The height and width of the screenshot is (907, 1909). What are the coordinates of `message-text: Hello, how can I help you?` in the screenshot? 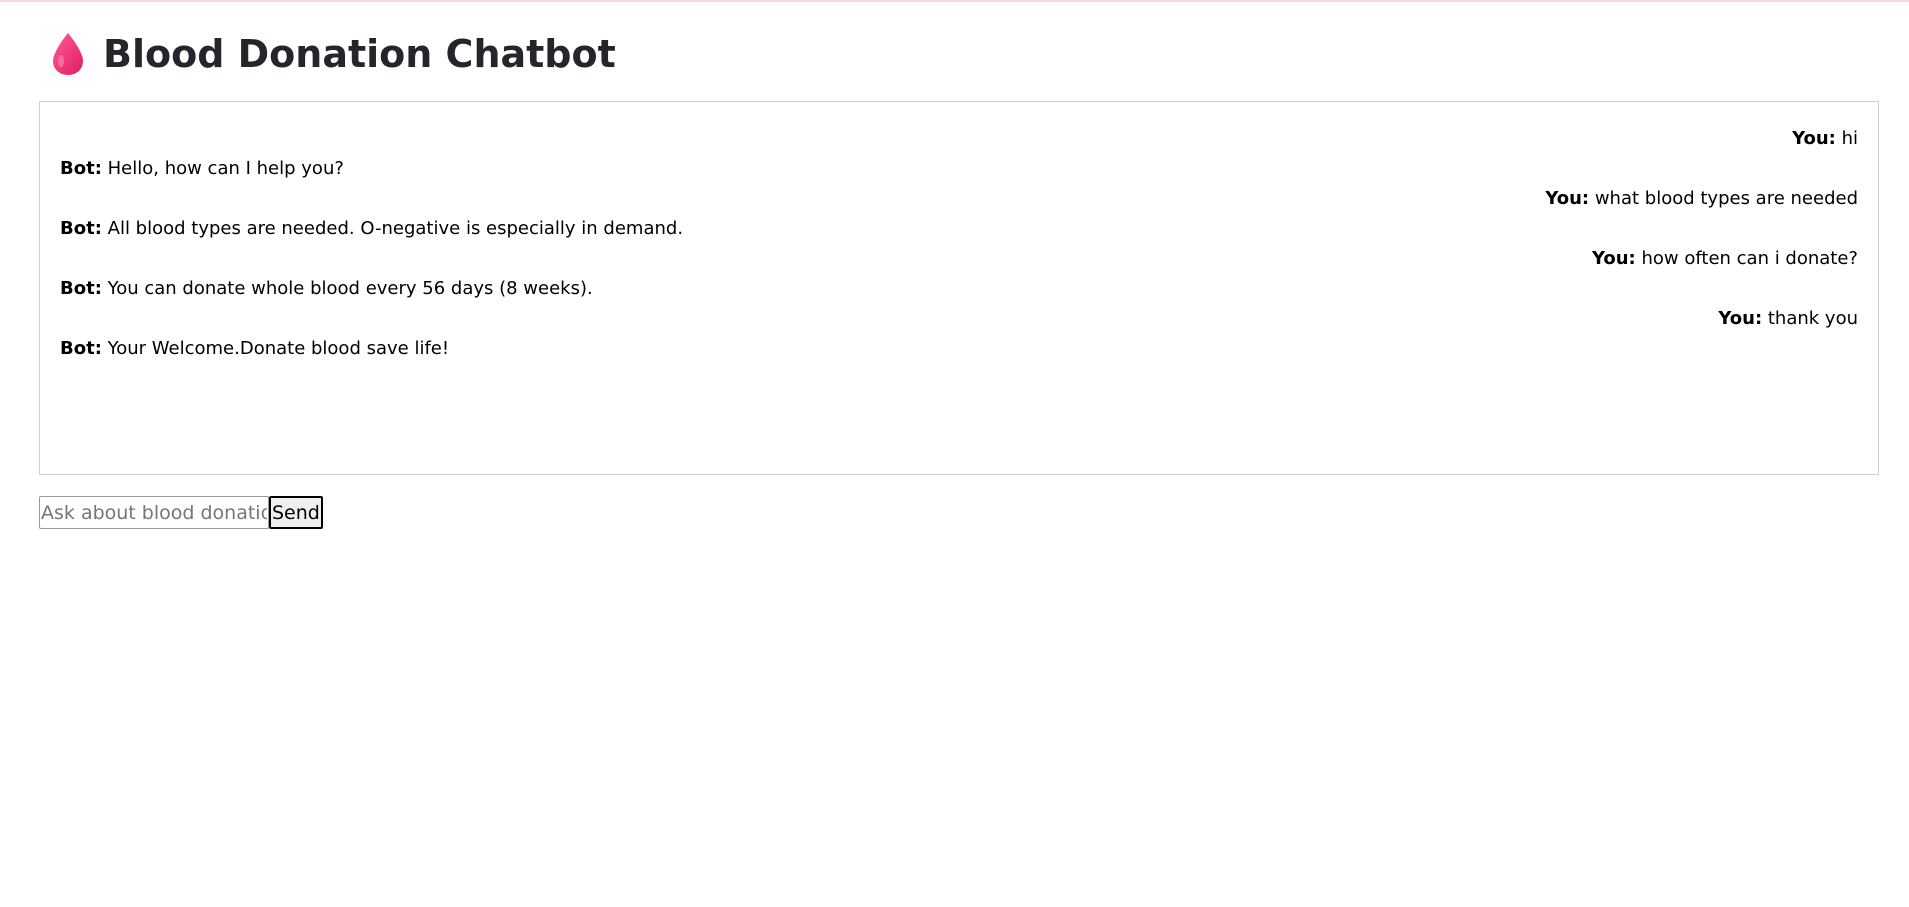 It's located at (225, 168).